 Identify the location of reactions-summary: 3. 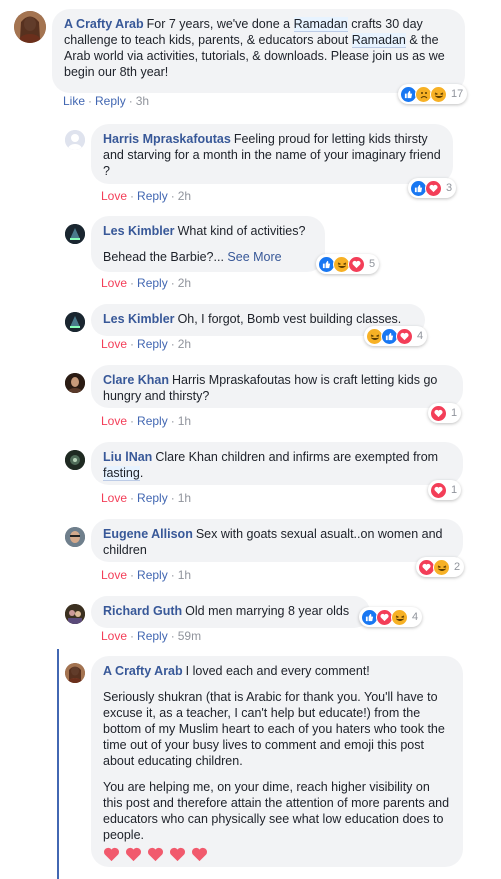
(432, 188).